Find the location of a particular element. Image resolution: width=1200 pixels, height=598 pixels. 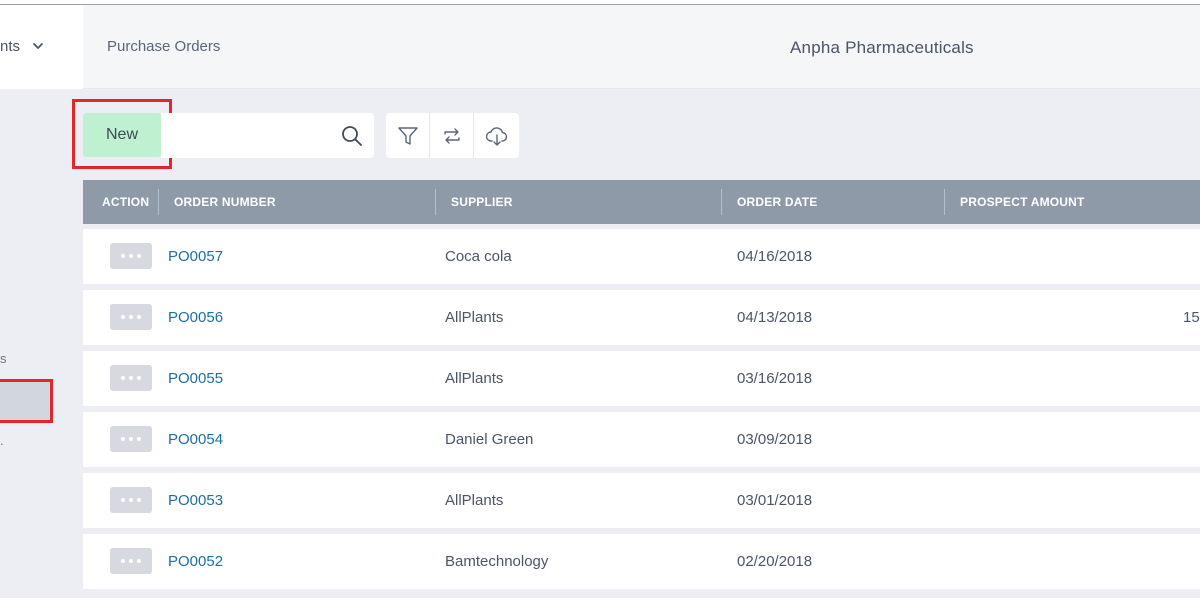

search-box is located at coordinates (267, 135).